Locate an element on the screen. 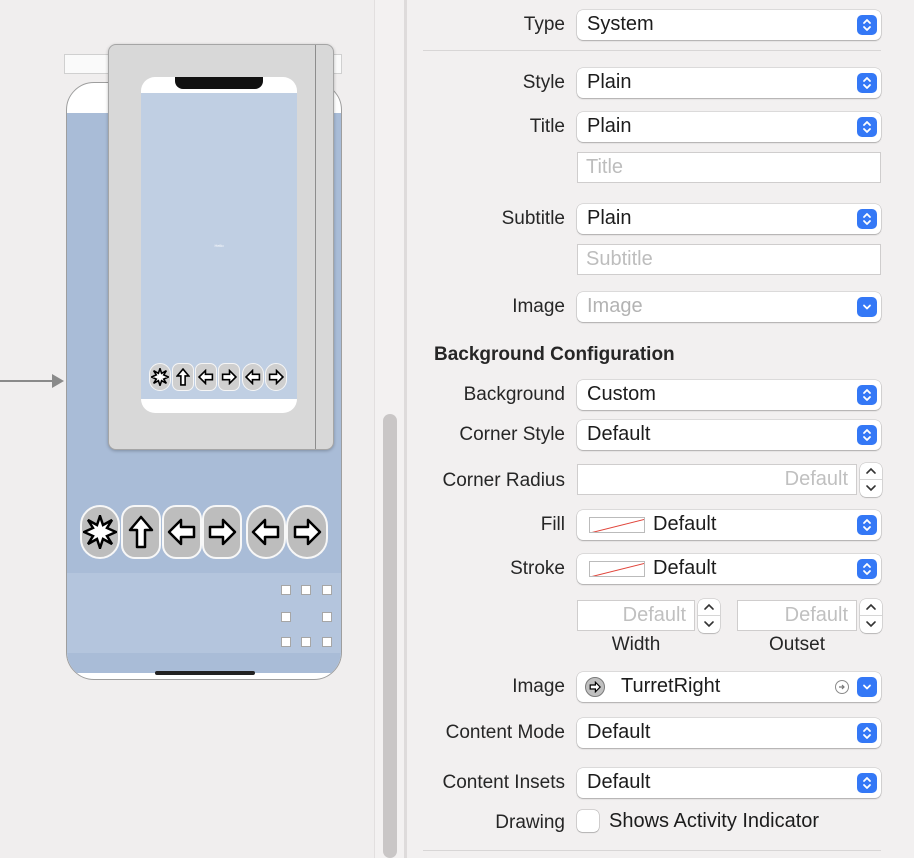 The width and height of the screenshot is (914, 858). title-input is located at coordinates (729, 167).